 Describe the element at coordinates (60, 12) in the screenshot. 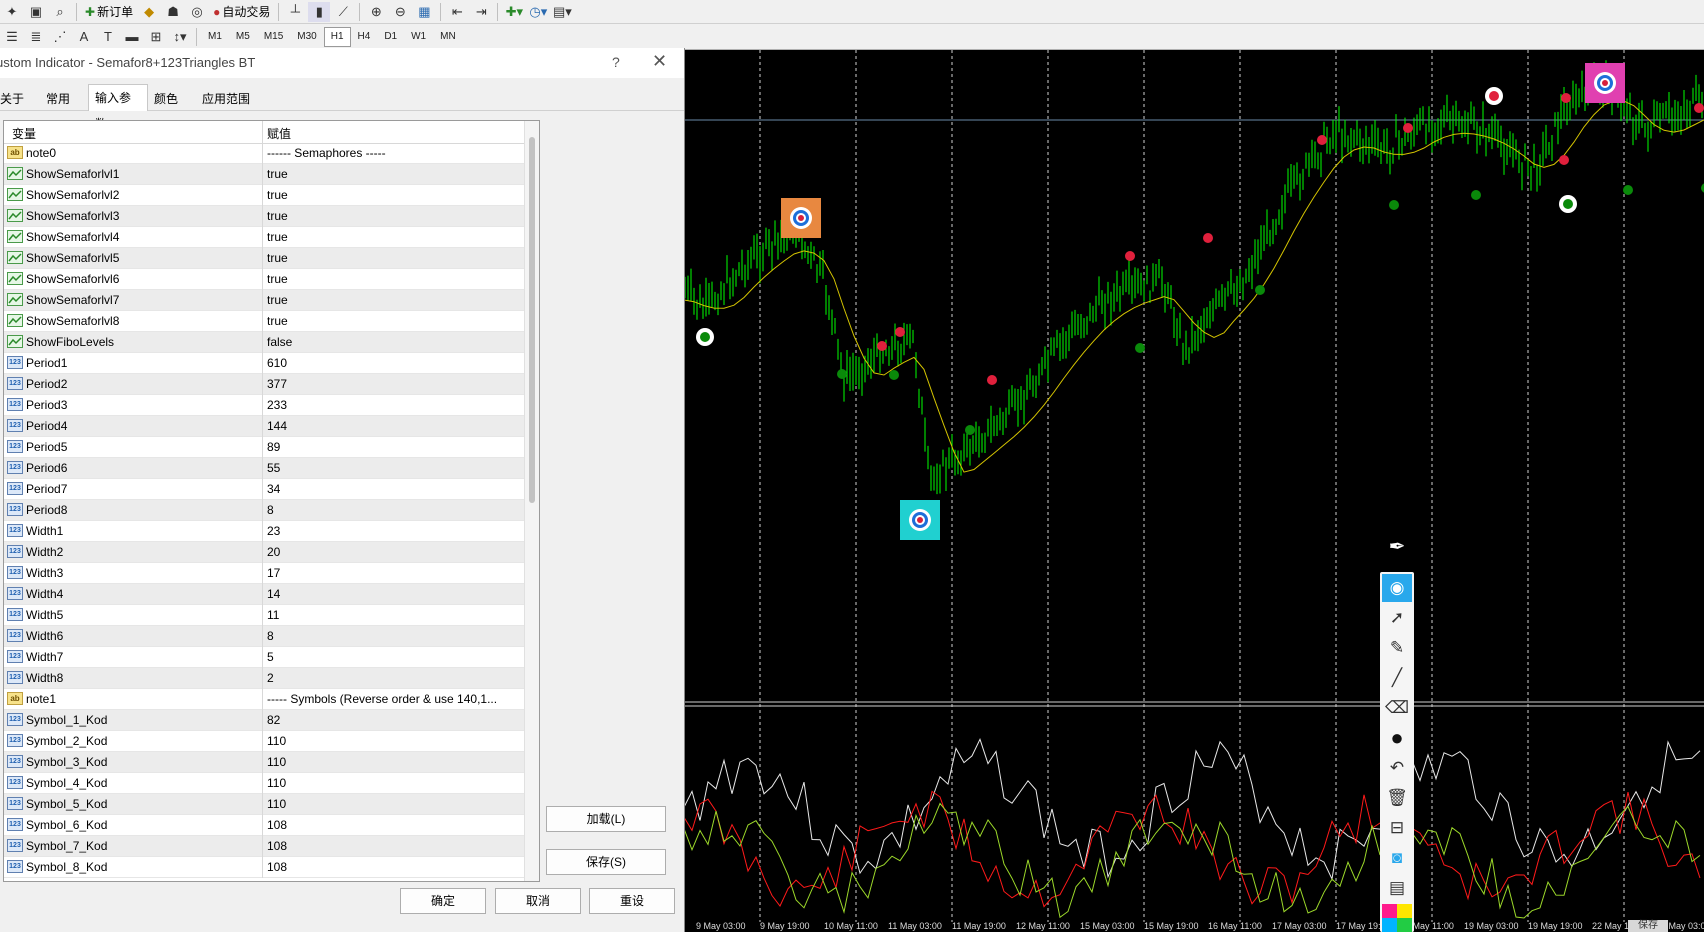

I see `find-icon: ⌕` at that location.